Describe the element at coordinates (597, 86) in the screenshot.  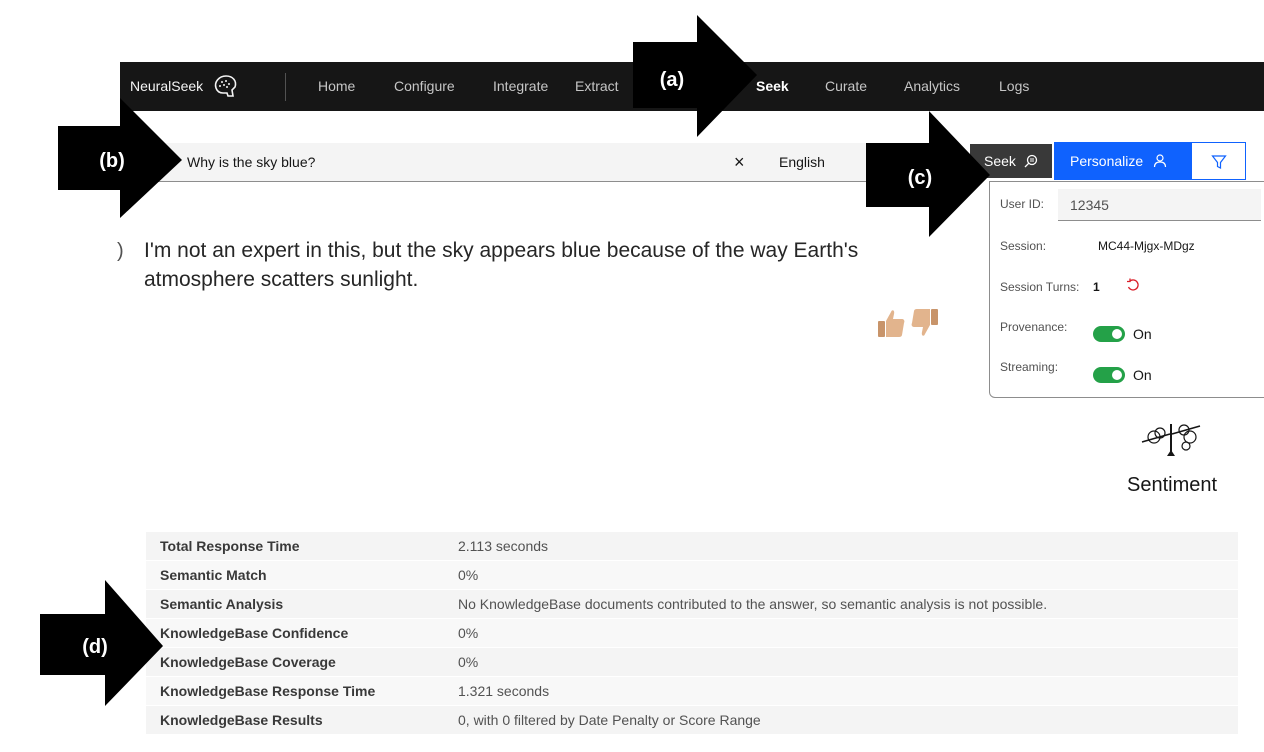
I see `nav-extract: Extract` at that location.